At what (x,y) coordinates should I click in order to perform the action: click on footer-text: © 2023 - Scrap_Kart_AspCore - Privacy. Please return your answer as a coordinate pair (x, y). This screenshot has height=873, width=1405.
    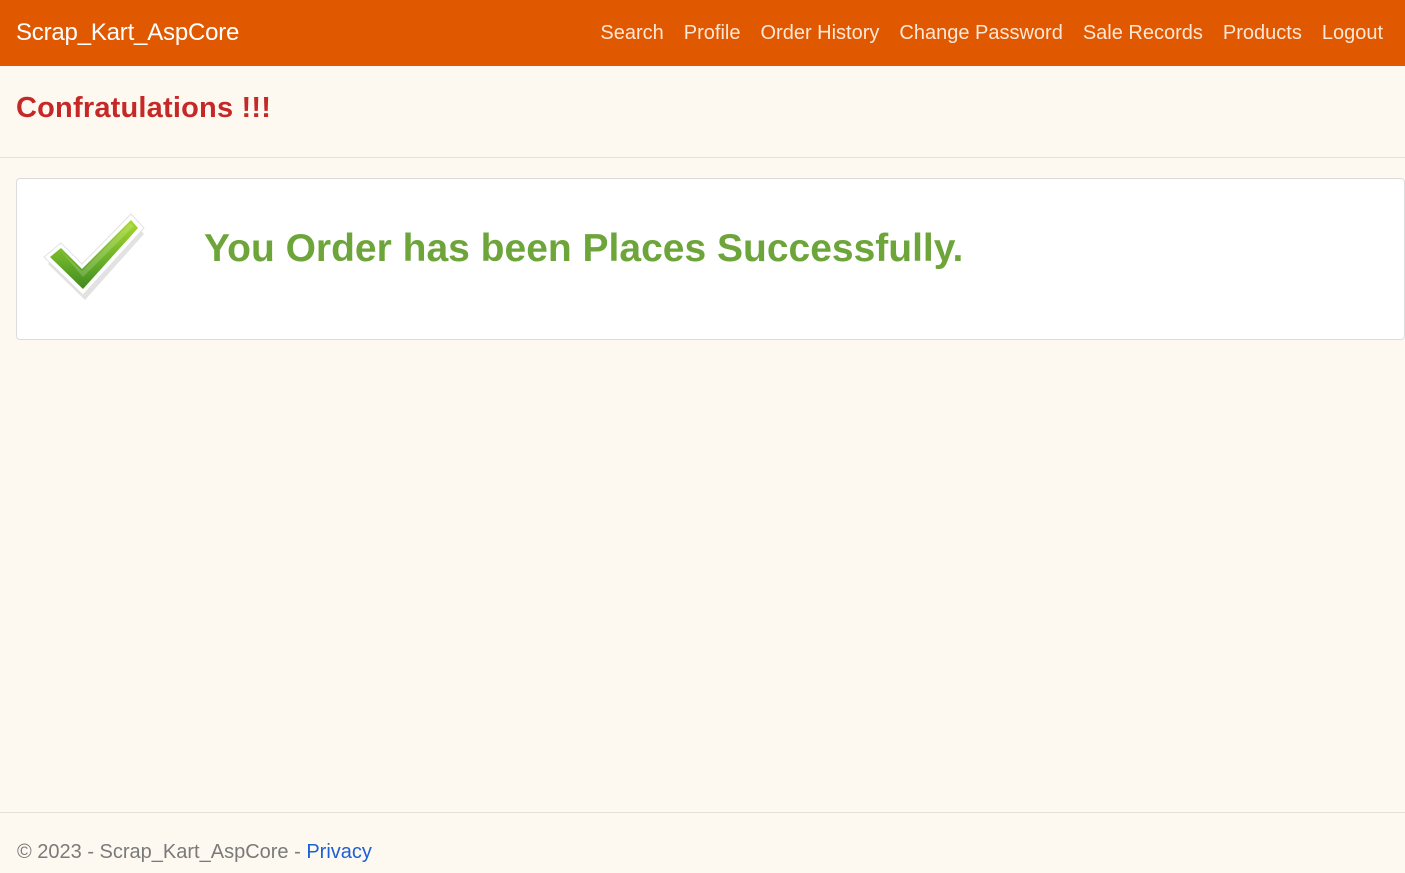
    Looking at the image, I should click on (194, 852).